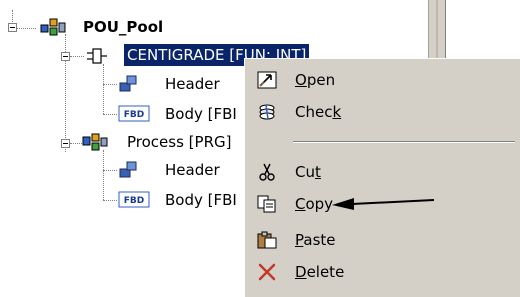  Describe the element at coordinates (267, 240) in the screenshot. I see `paste-icon` at that location.